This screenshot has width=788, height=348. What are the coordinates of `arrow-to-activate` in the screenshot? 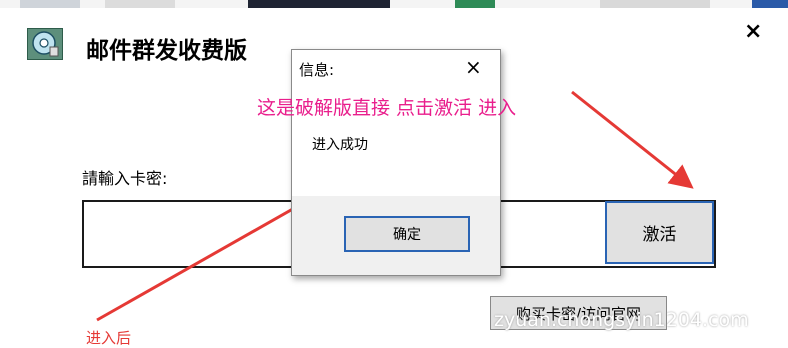 It's located at (632, 139).